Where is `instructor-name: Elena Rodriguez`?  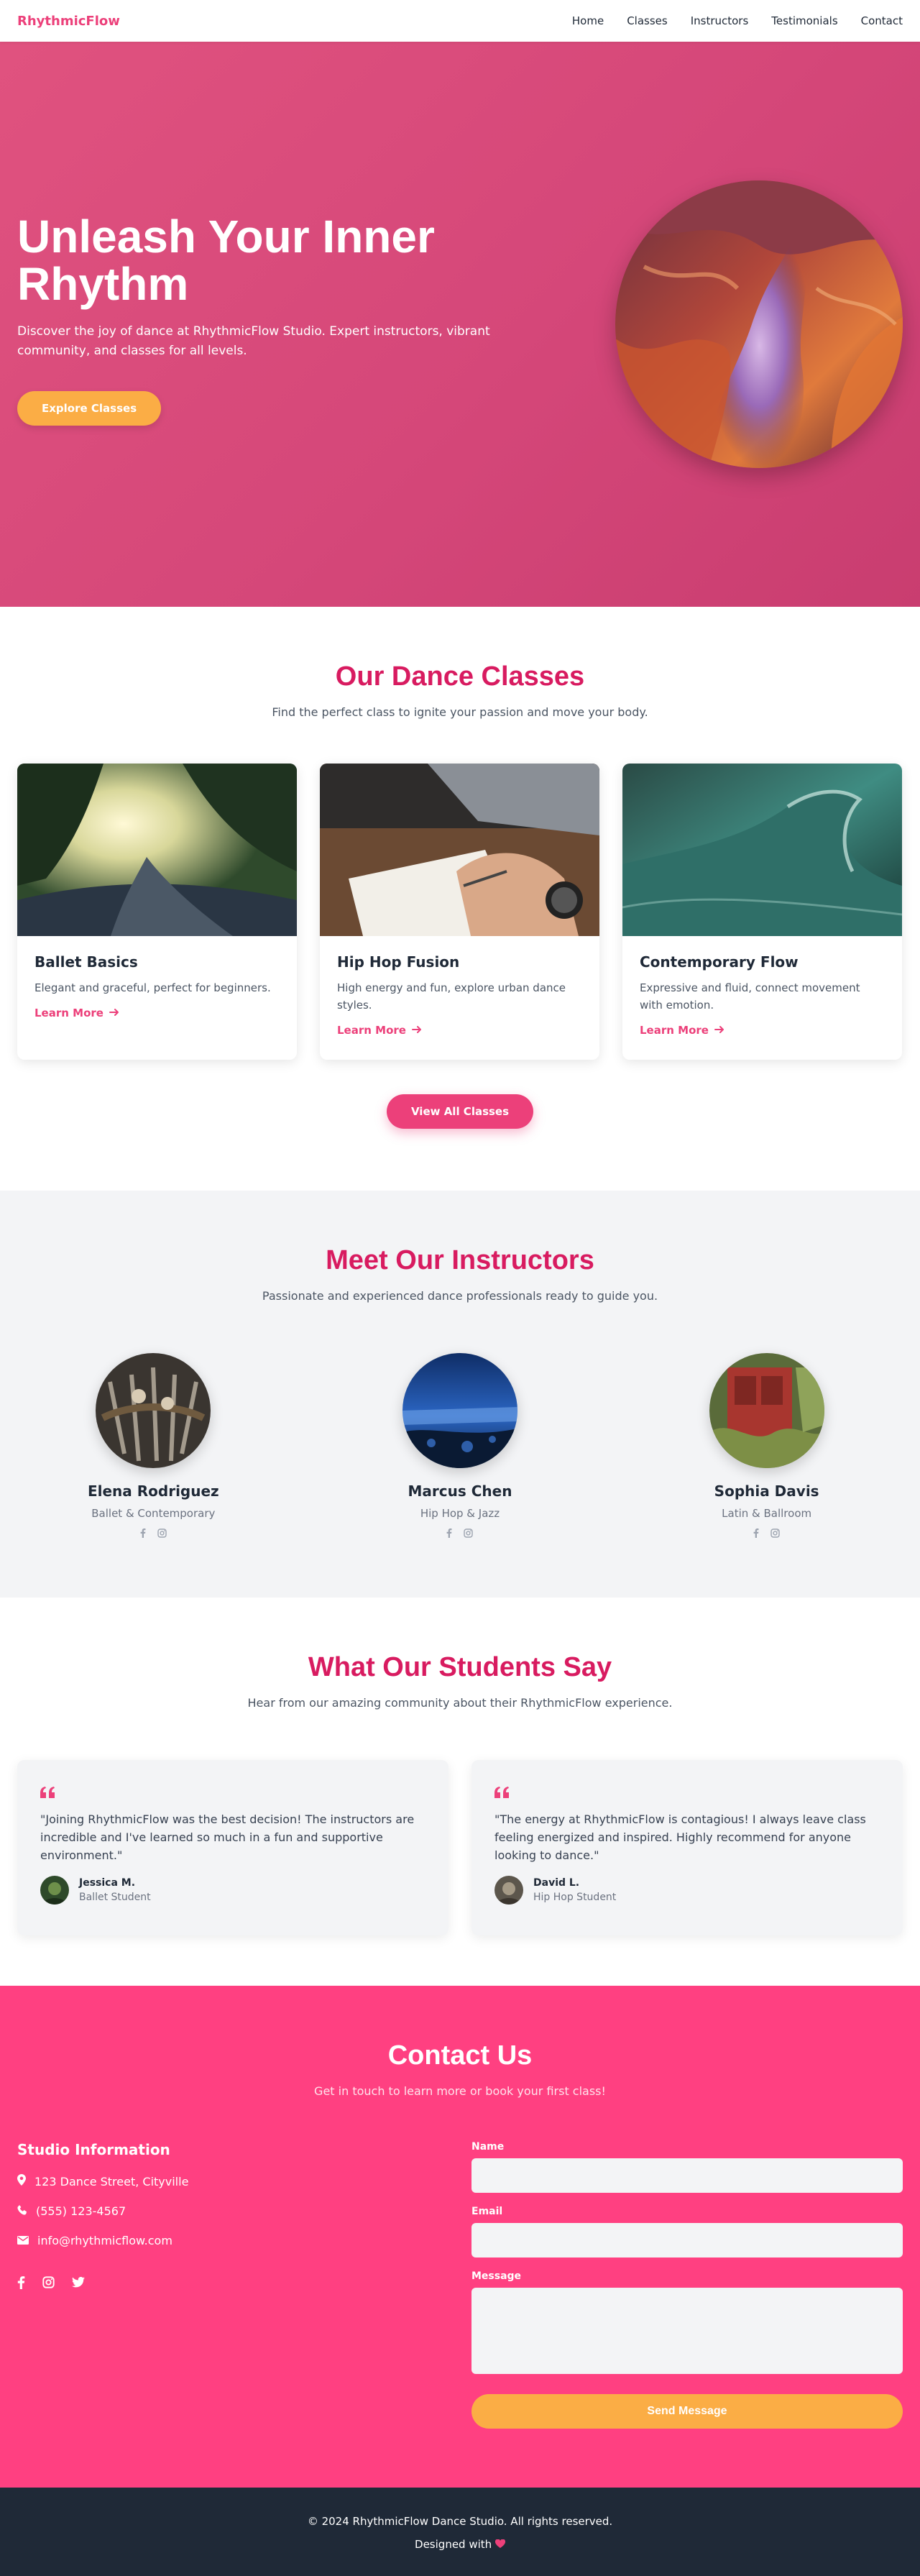
instructor-name: Elena Rodriguez is located at coordinates (153, 1491).